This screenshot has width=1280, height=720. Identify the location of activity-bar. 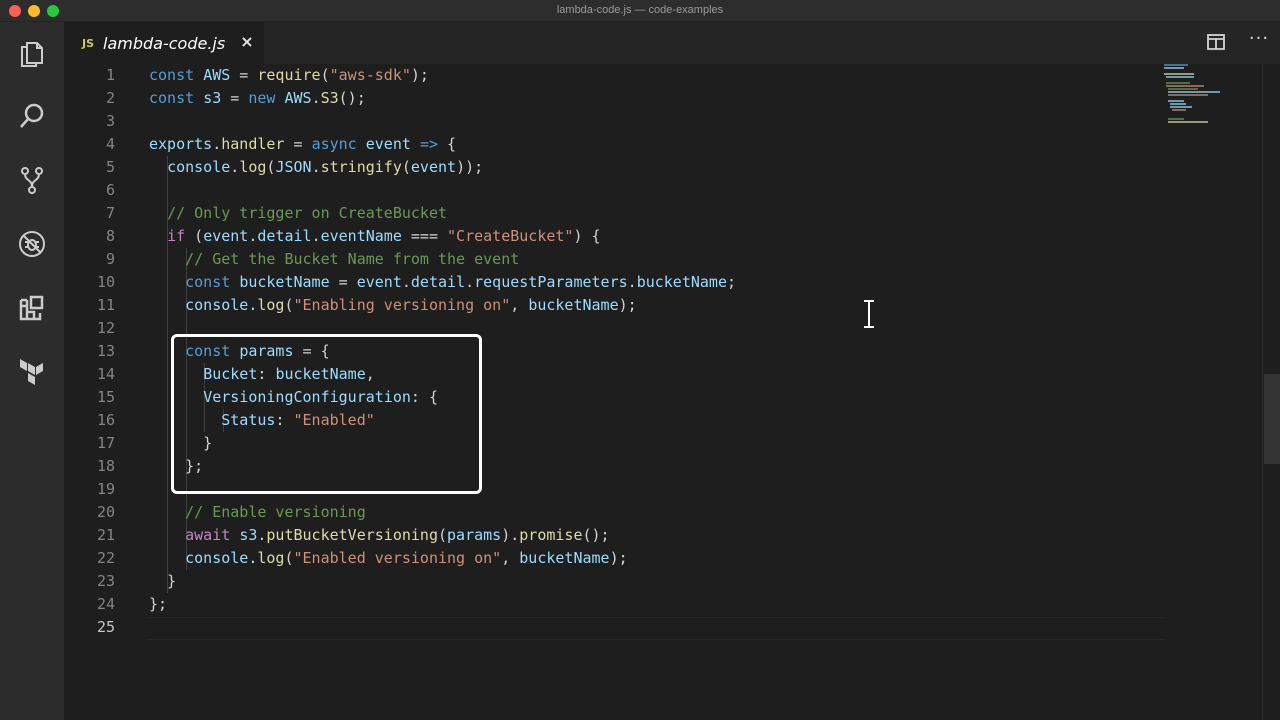
(32, 371).